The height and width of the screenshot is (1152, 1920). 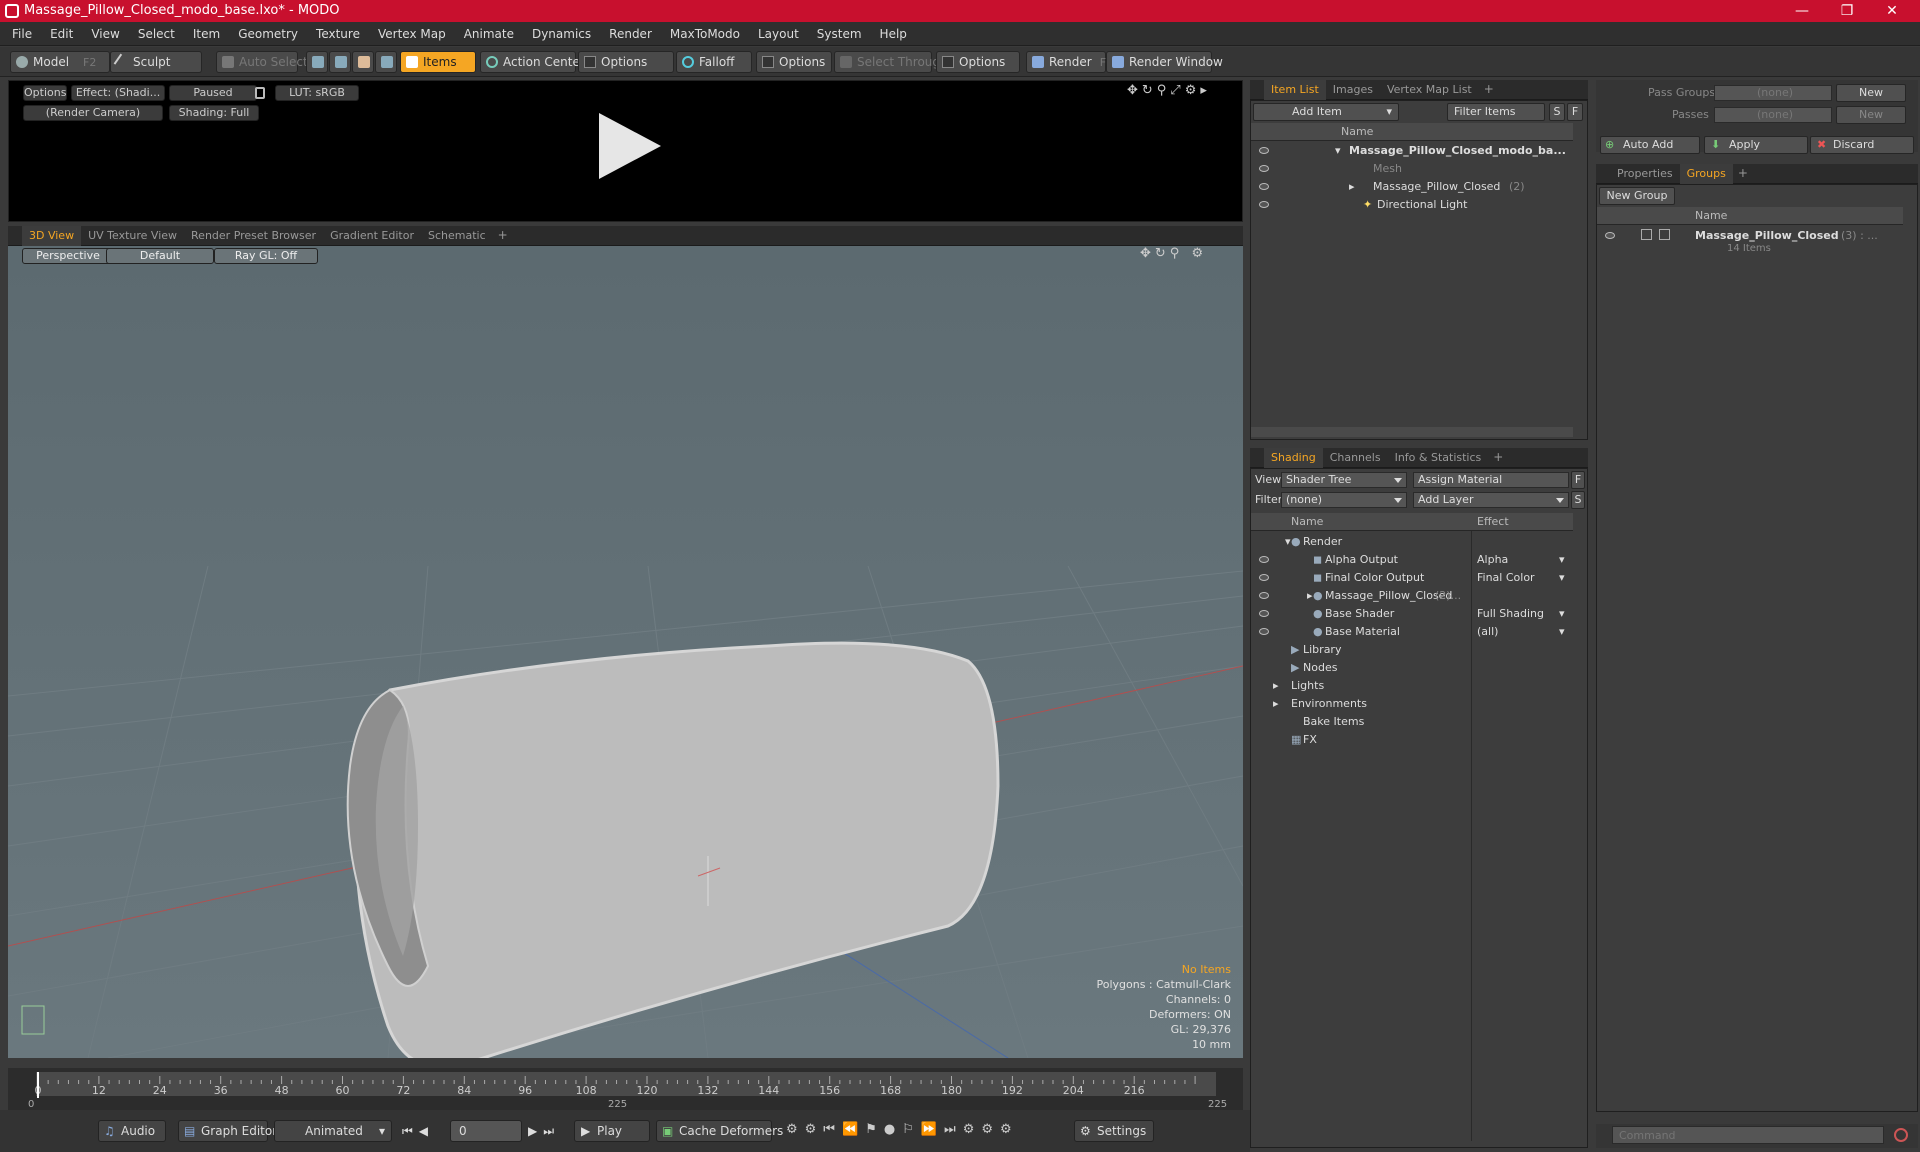 What do you see at coordinates (20, 34) in the screenshot?
I see `menu-file: File` at bounding box center [20, 34].